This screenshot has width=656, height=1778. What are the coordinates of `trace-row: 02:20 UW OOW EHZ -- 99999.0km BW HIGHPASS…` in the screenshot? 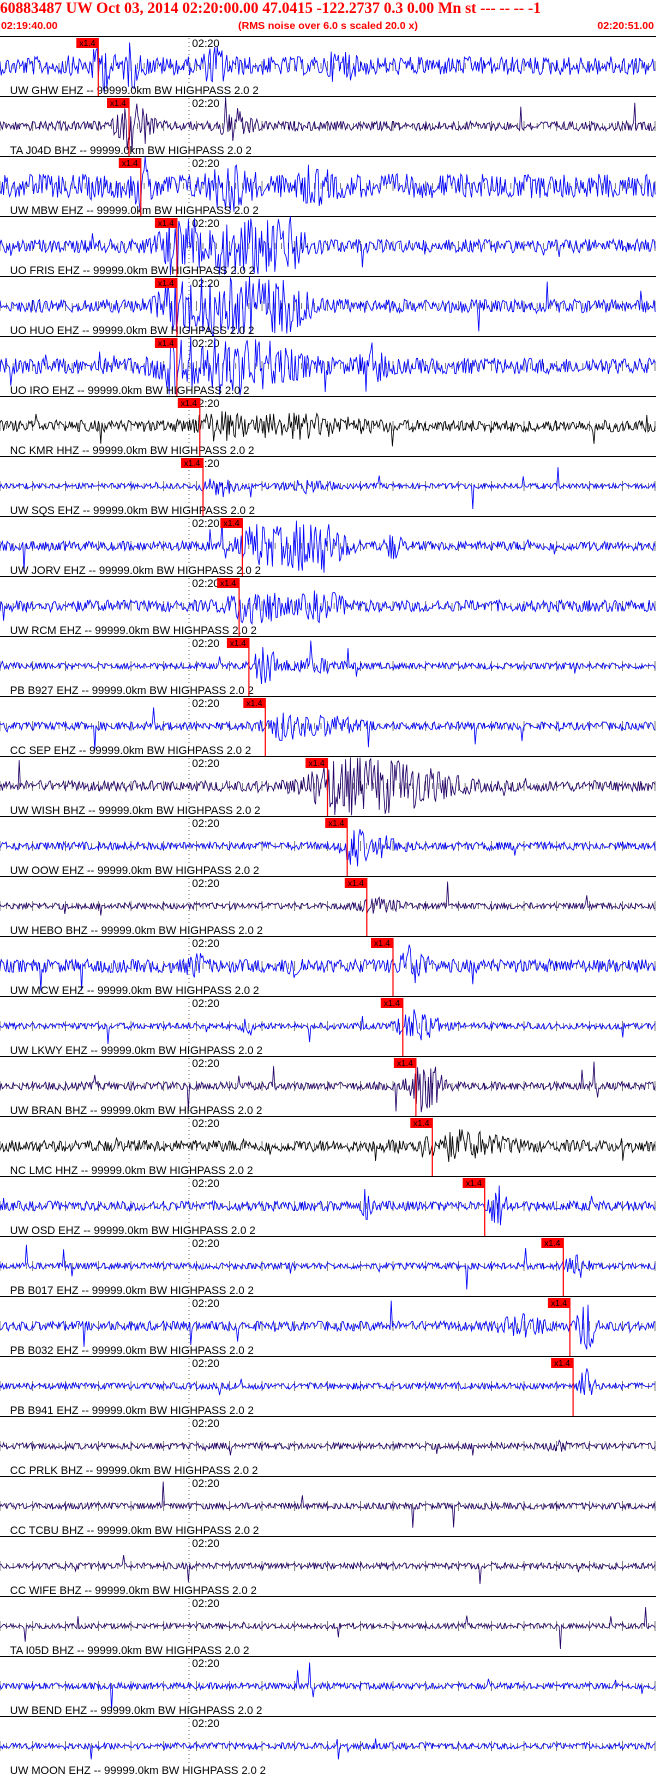 It's located at (328, 846).